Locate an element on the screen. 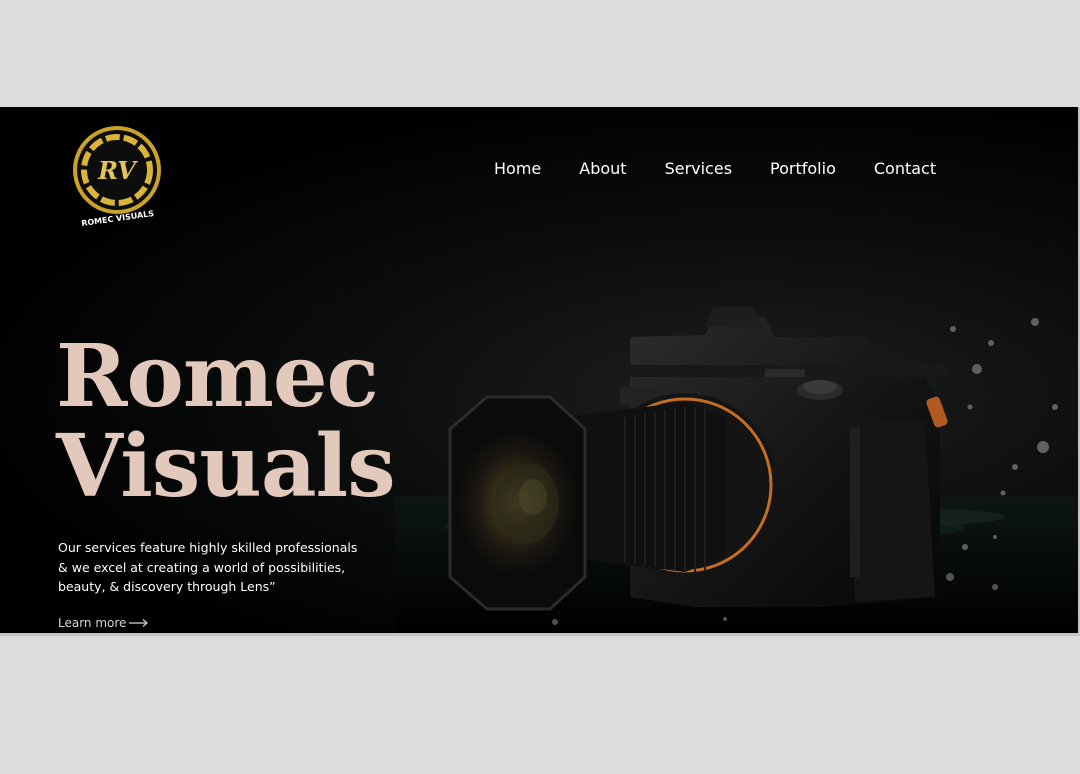  nav-services-link: Services is located at coordinates (698, 168).